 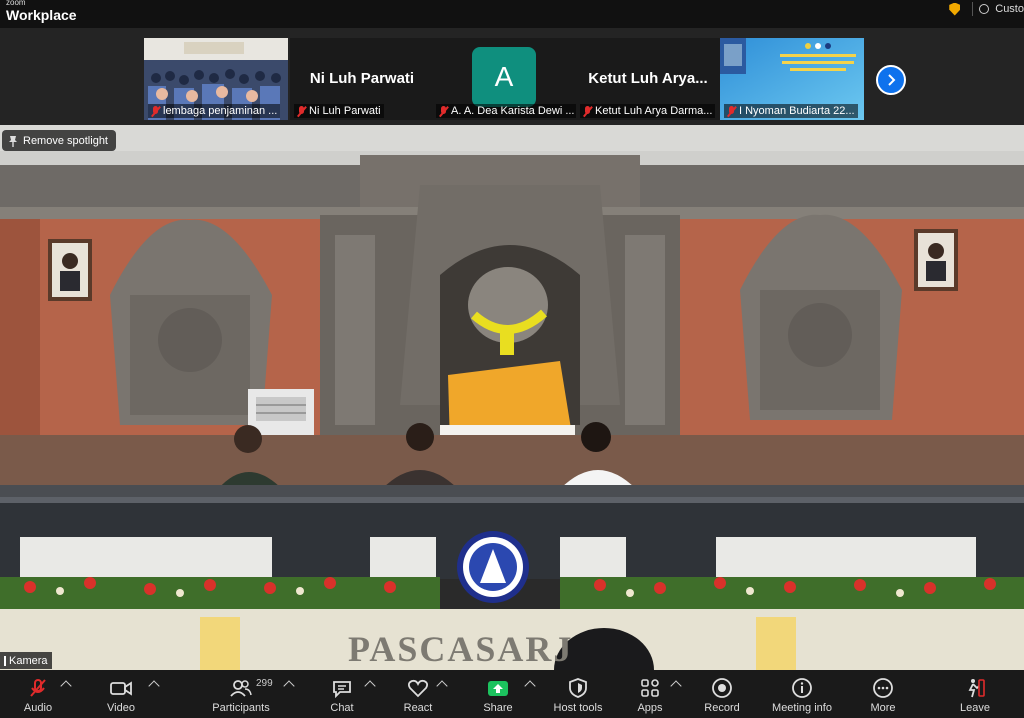 I want to click on meeting-info-label: Meeting info, so click(x=802, y=708).